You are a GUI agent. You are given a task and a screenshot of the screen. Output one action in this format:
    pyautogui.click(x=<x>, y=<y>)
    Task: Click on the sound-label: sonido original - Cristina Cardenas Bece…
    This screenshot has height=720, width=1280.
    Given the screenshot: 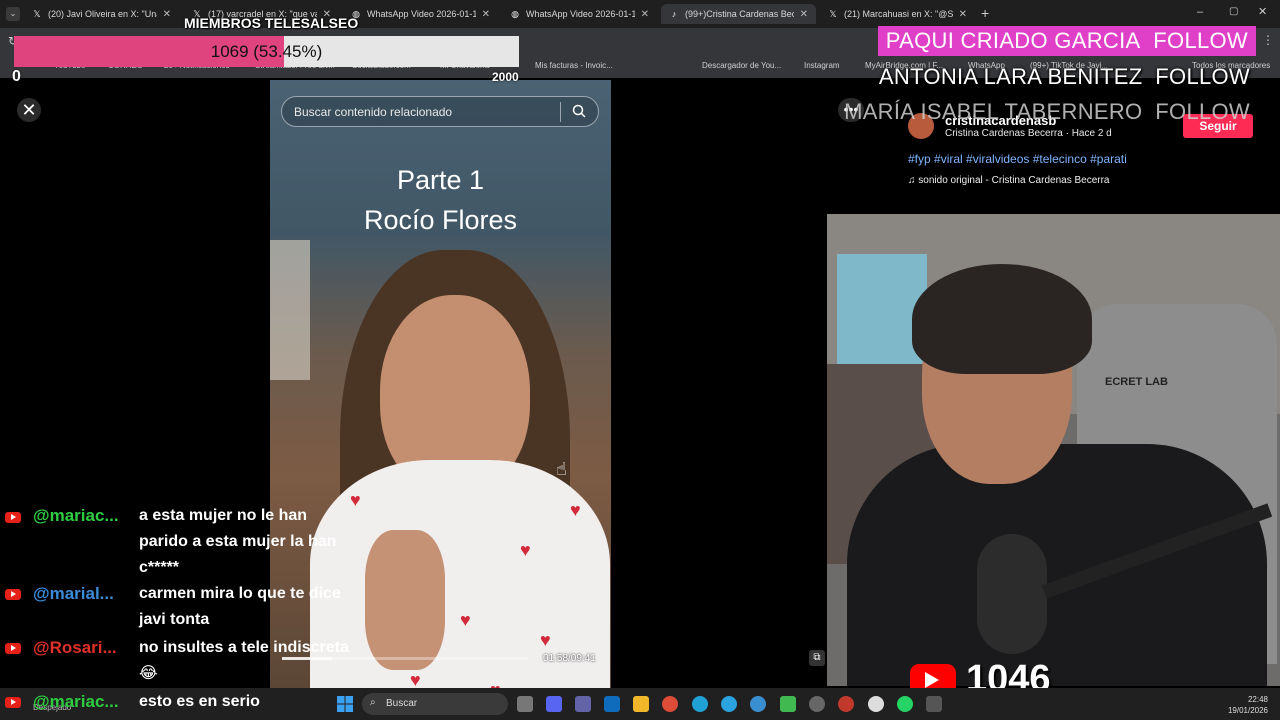 What is the action you would take?
    pyautogui.click(x=1014, y=180)
    